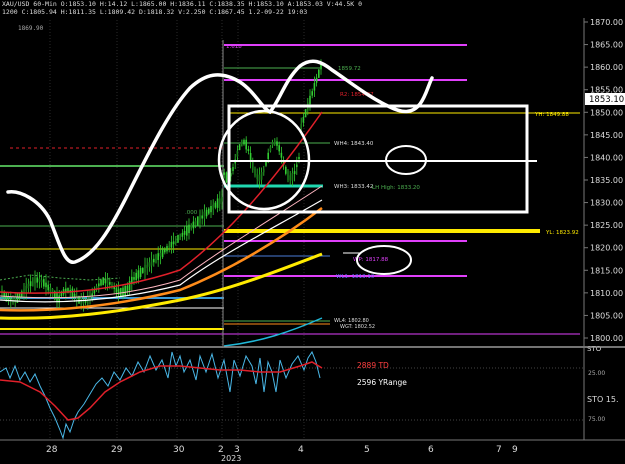 The image size is (625, 464). Describe the element at coordinates (234, 47) in the screenshot. I see `level-1818-label: 1.618` at that location.